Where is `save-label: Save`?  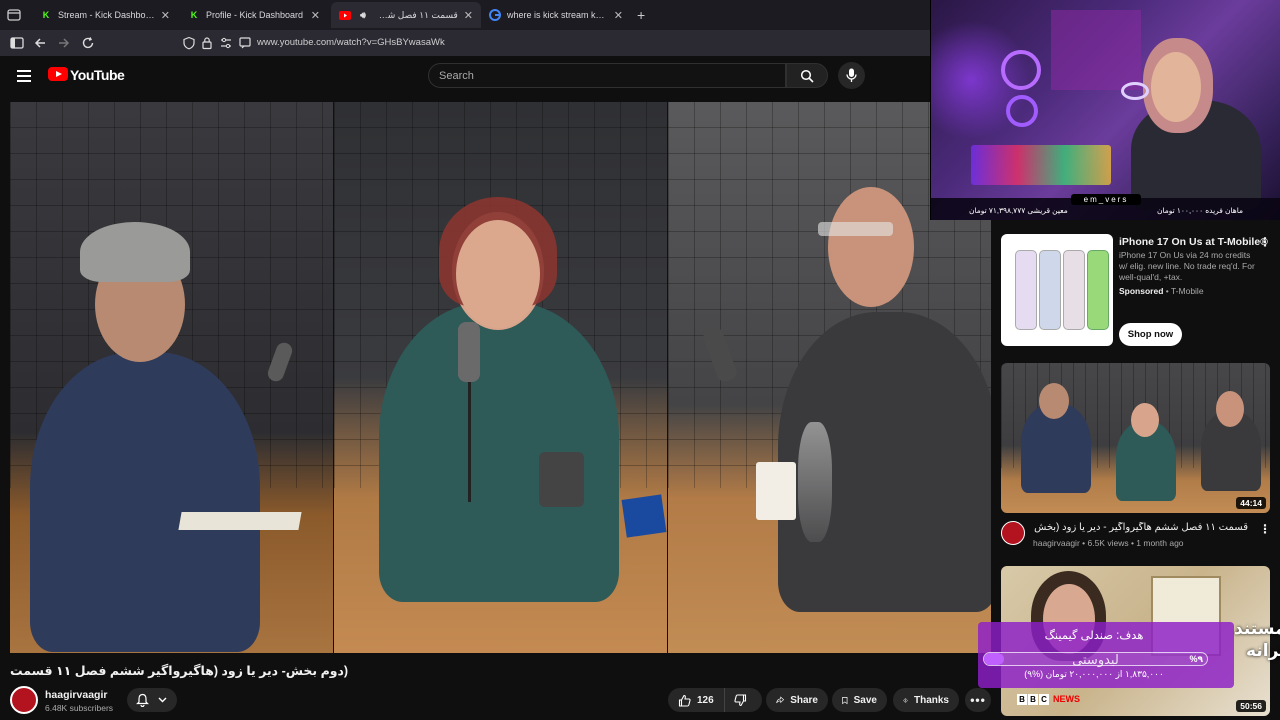 save-label: Save is located at coordinates (865, 700).